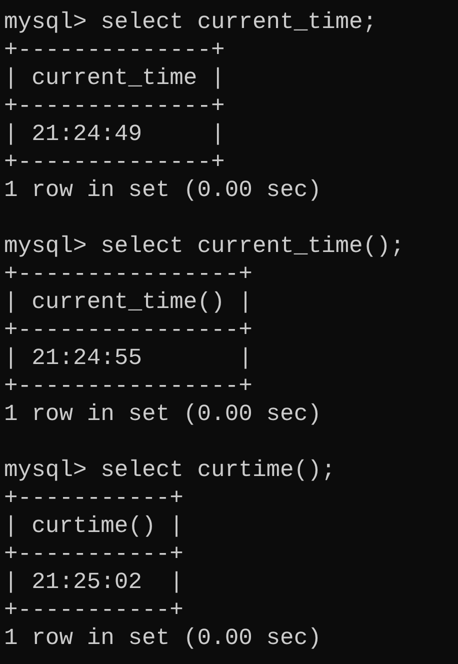 The image size is (458, 664). What do you see at coordinates (114, 134) in the screenshot?
I see `table-row: | 21:24:49 |` at bounding box center [114, 134].